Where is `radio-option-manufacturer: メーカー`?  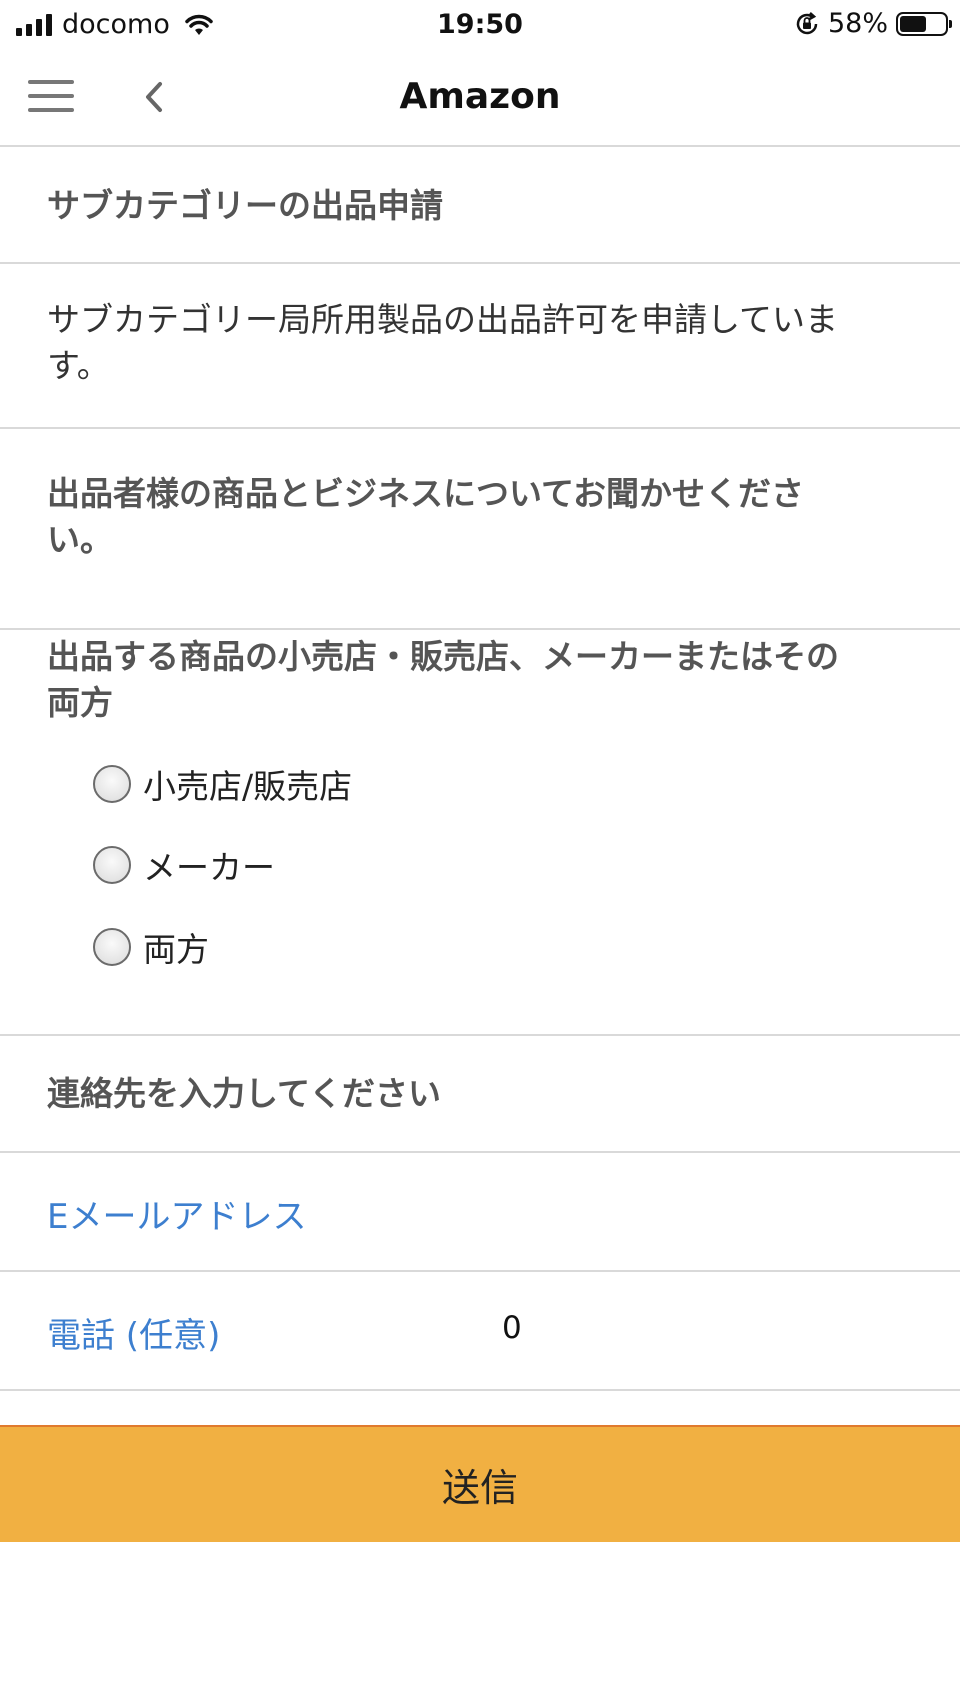
radio-option-manufacturer: メーカー is located at coordinates (184, 865).